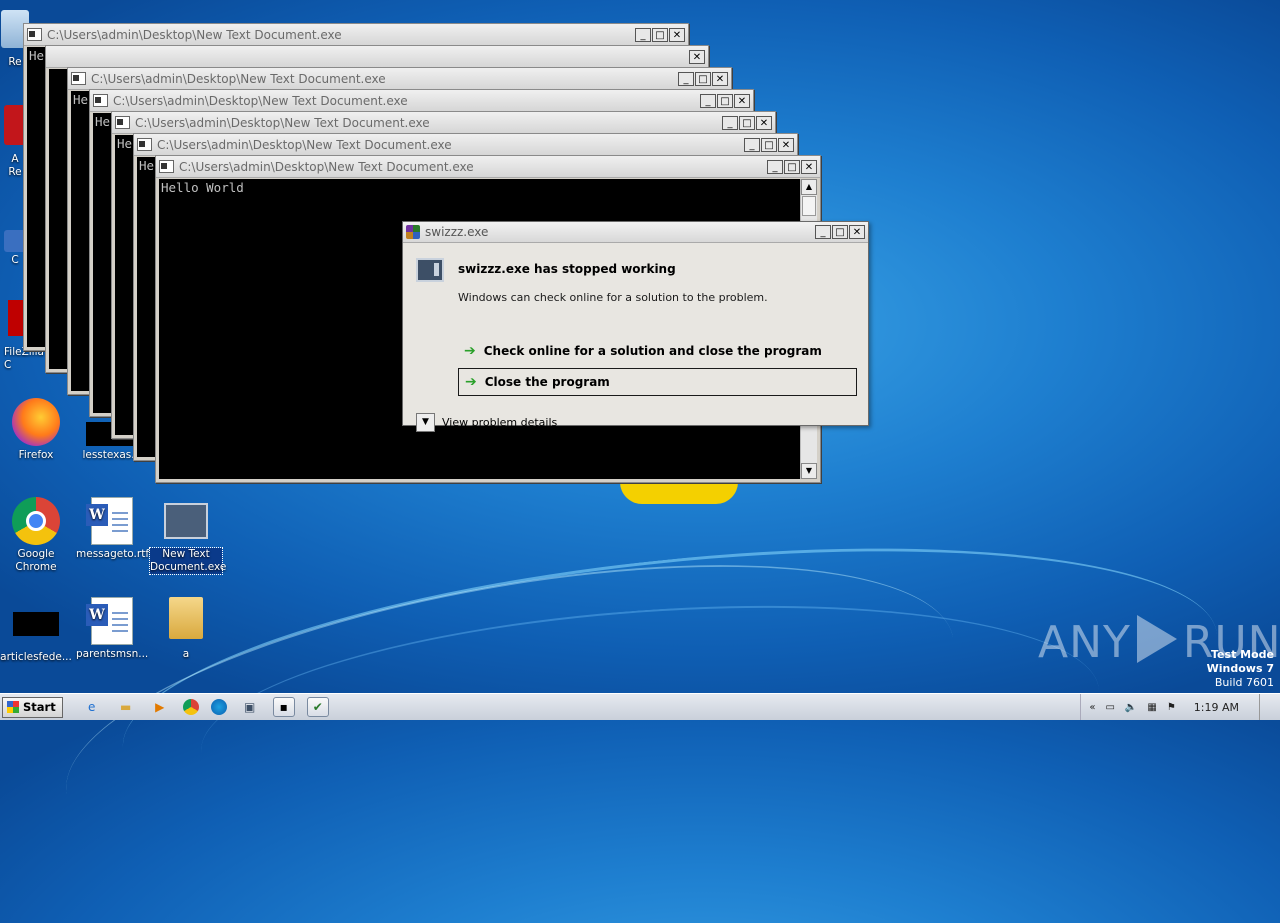 This screenshot has height=923, width=1280. What do you see at coordinates (32, 707) in the screenshot?
I see `start-button: Start` at bounding box center [32, 707].